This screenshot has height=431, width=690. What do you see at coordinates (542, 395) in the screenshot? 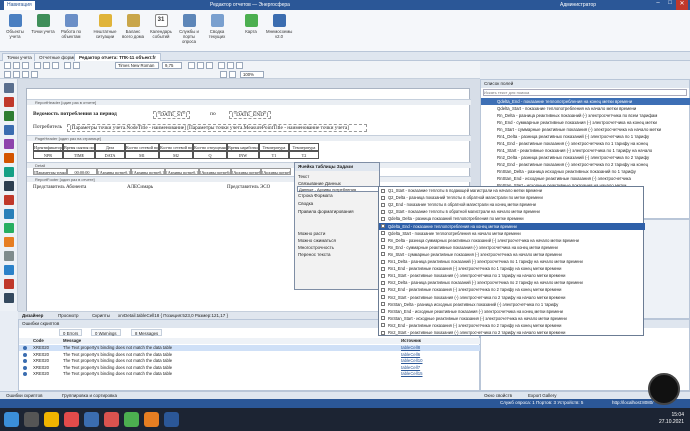
I see `tab-export-gallery: Export Gallery` at bounding box center [542, 395].